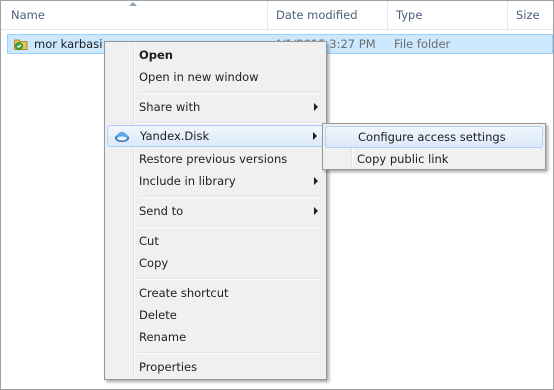 This screenshot has height=390, width=554. Describe the element at coordinates (184, 293) in the screenshot. I see `menu-item-create-shortcut-label: Create shortcut` at that location.